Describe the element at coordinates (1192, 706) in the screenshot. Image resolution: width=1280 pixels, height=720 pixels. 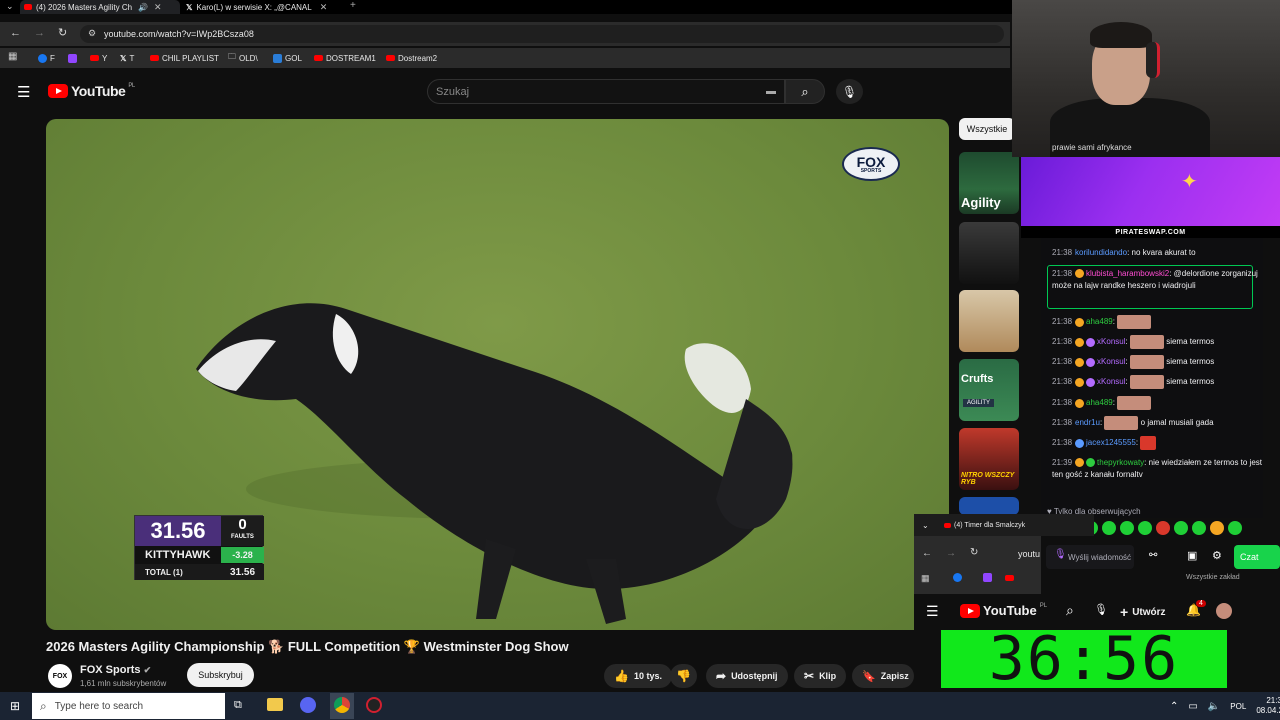
I see `network-icon: ▭` at that location.